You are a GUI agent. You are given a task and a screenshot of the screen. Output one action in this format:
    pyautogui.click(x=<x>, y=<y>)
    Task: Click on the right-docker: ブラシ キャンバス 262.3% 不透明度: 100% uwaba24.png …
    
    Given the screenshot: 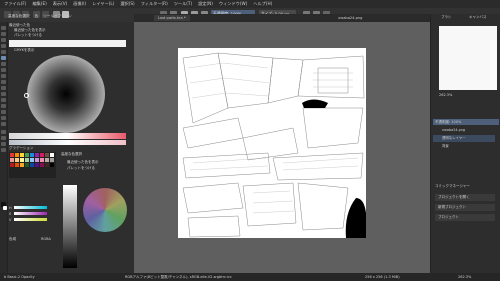 What is the action you would take?
    pyautogui.click(x=465, y=143)
    